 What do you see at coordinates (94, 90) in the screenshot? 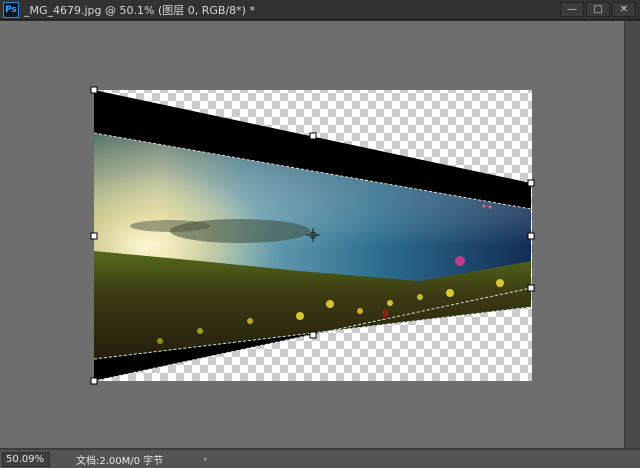
I see `handle-top-left` at bounding box center [94, 90].